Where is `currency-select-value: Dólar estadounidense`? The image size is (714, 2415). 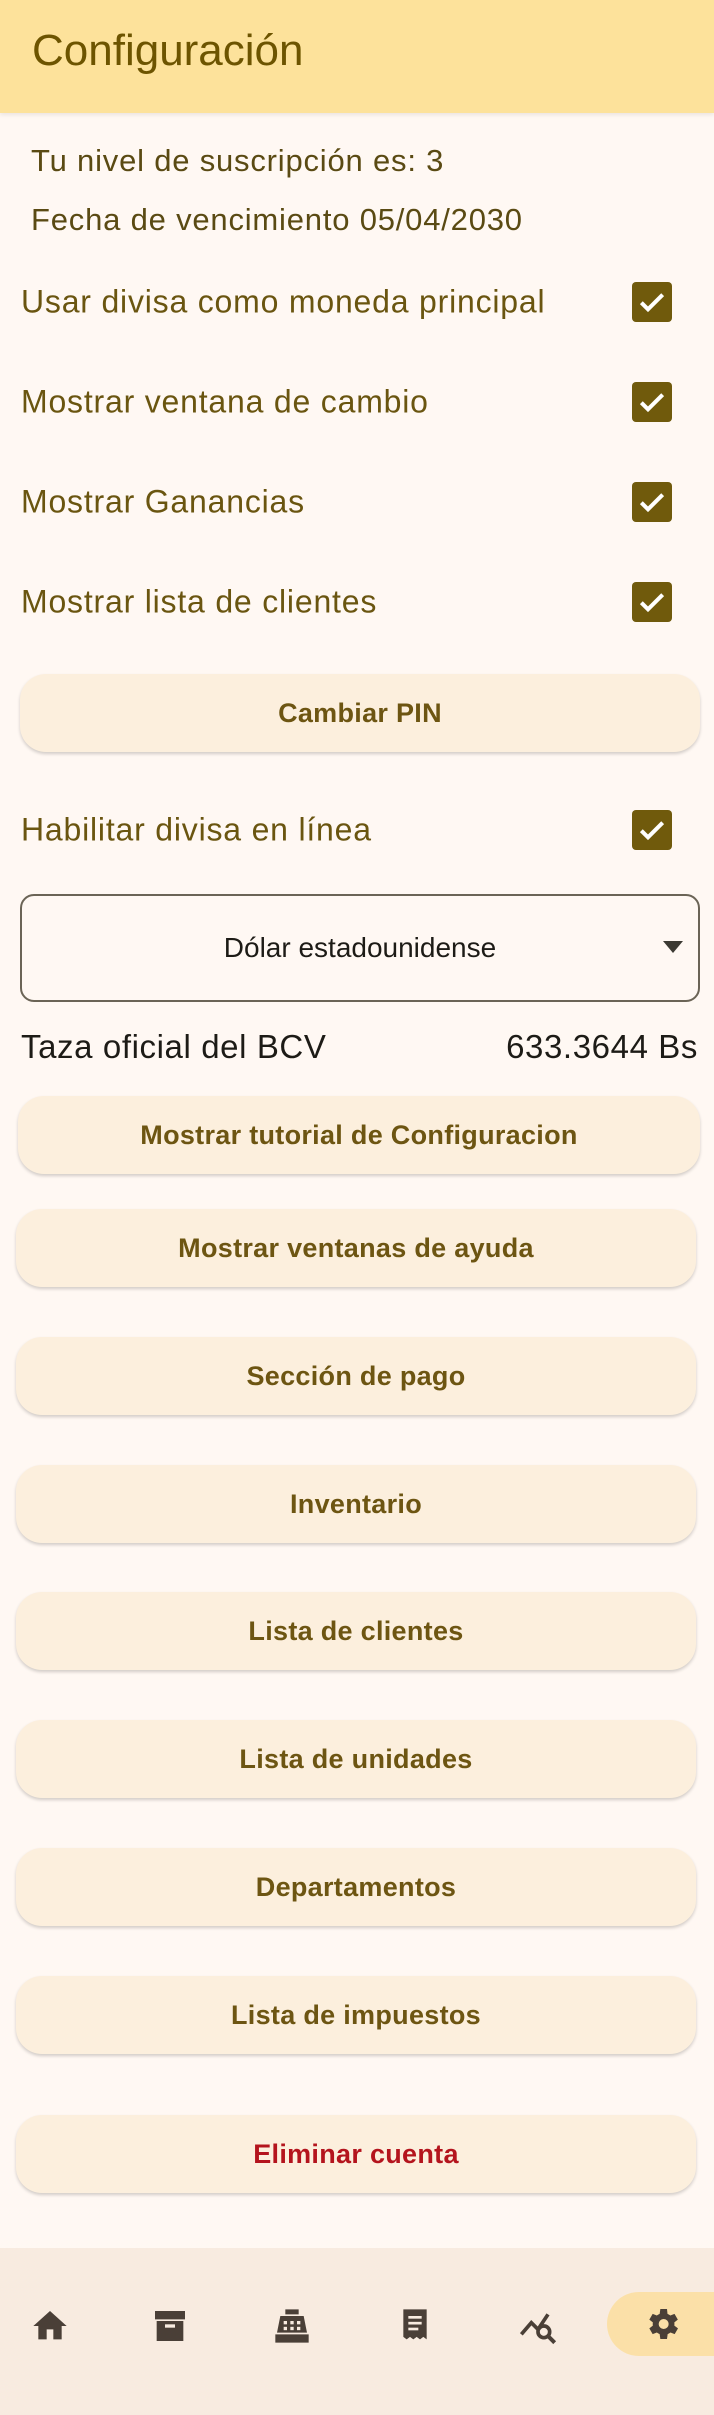
currency-select-value: Dólar estadounidense is located at coordinates (360, 947).